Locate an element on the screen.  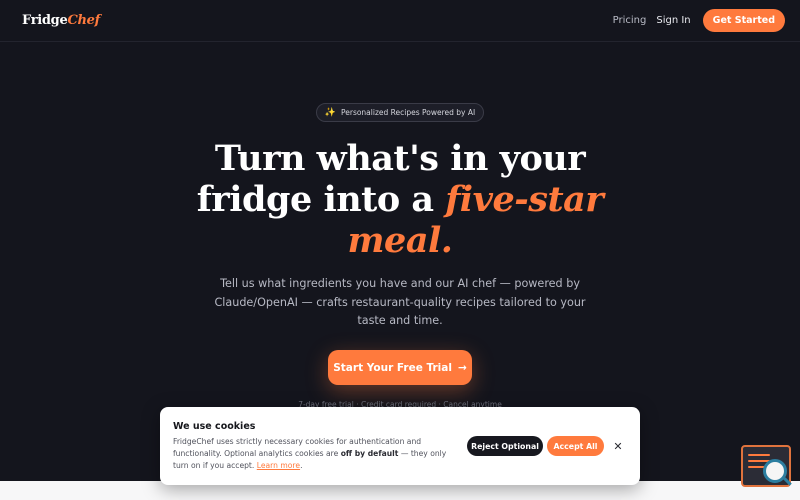
hero-title-line1: Turn what's in your is located at coordinates (400, 158).